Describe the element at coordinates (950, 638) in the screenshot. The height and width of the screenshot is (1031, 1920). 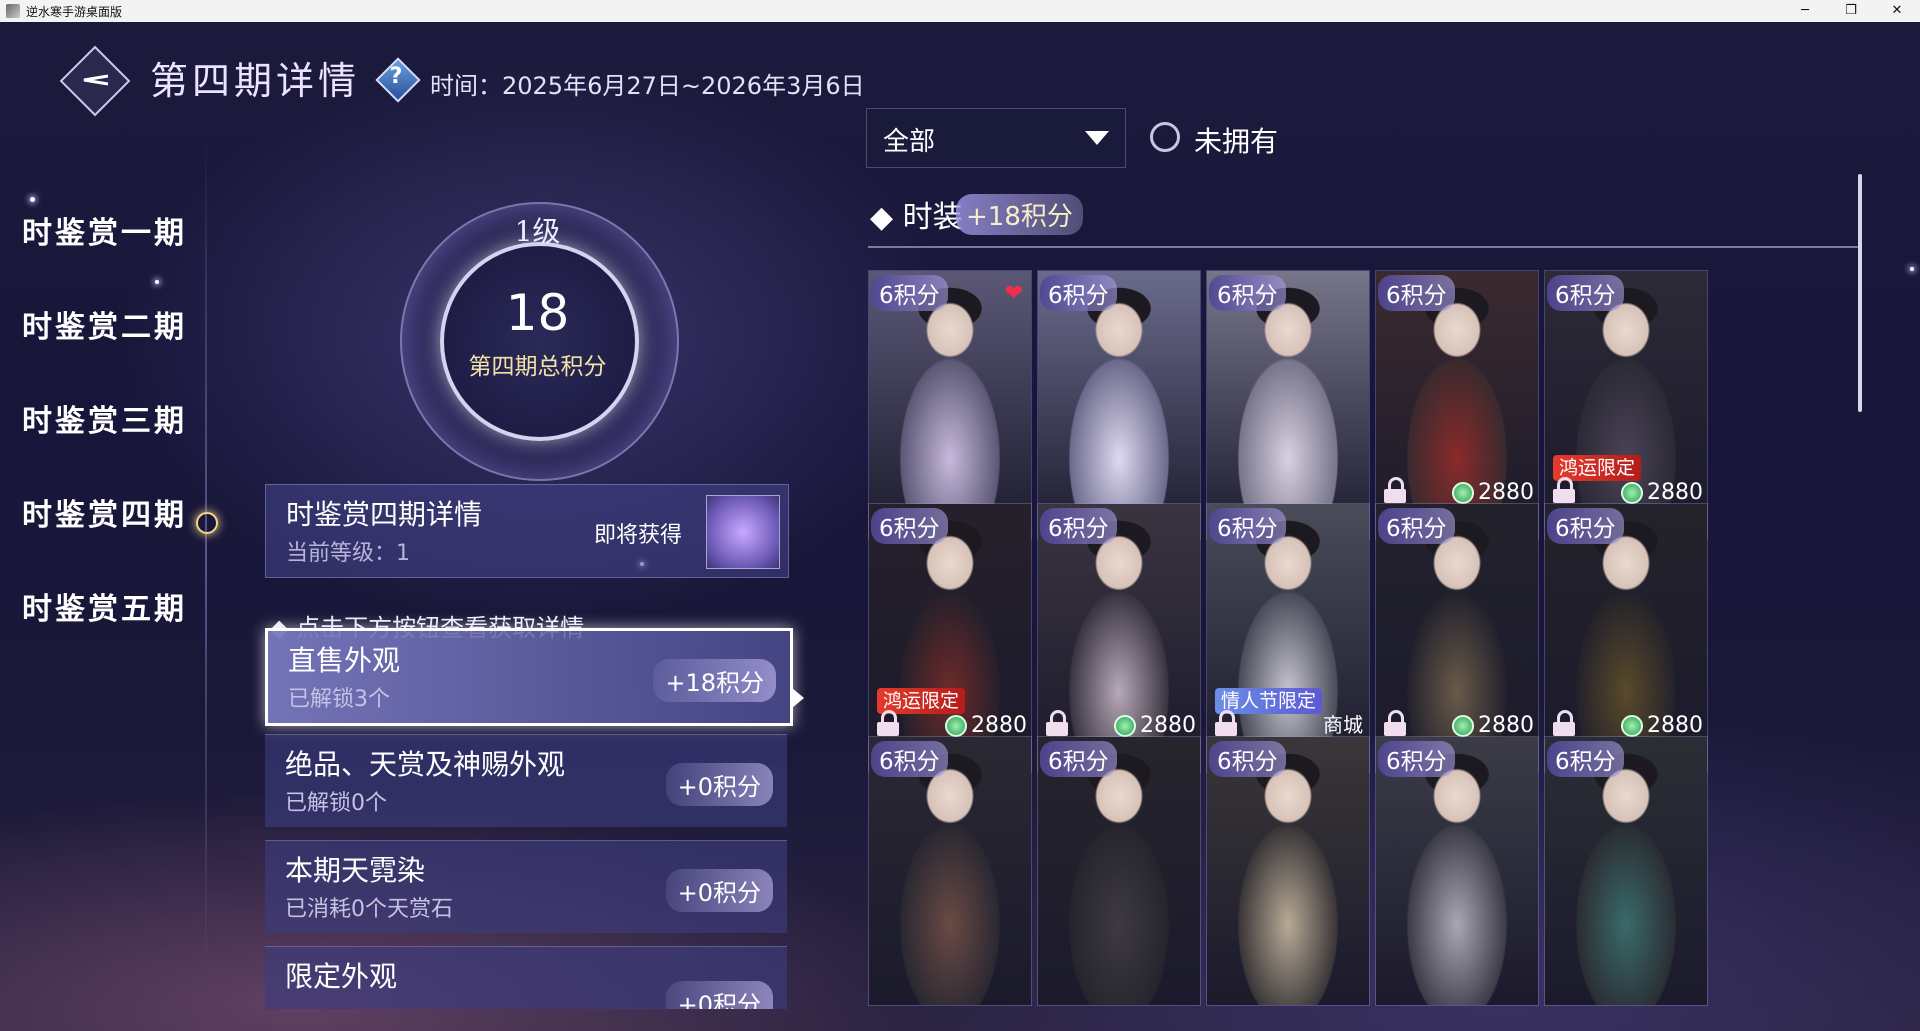
I see `costume-card: 6积分鸿运限定2880龙御八荒` at that location.